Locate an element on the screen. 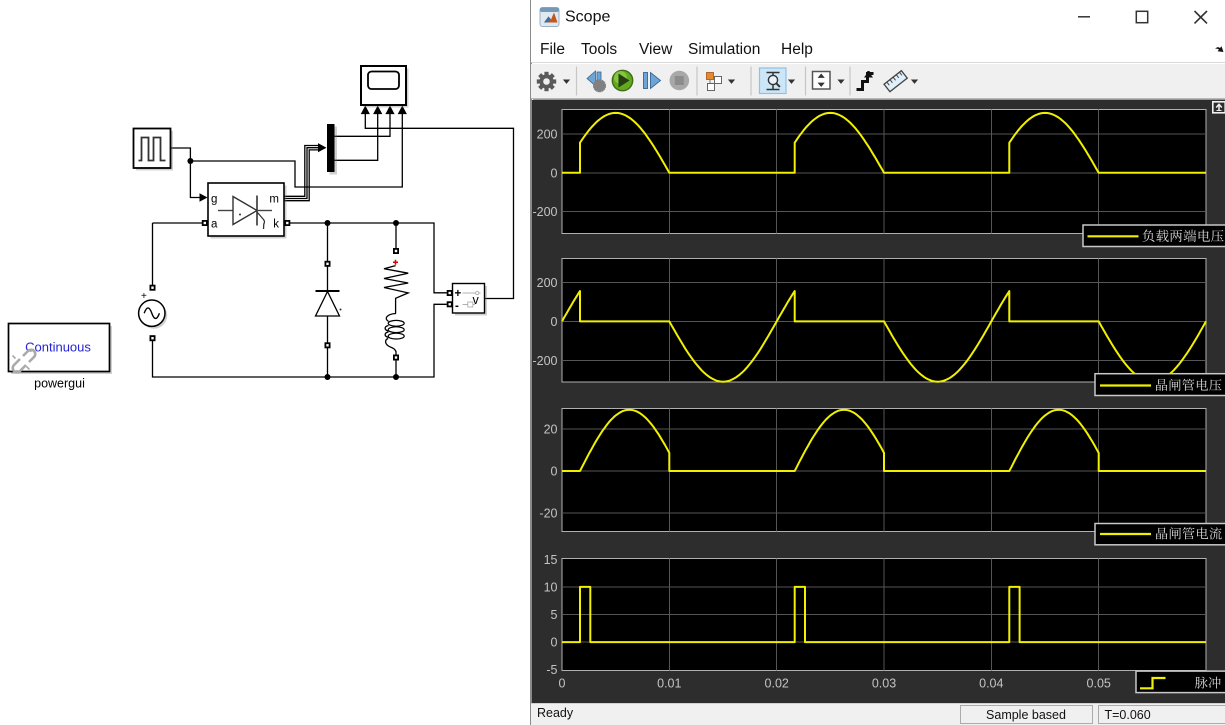 Image resolution: width=1225 pixels, height=725 pixels. svg-text: 5 is located at coordinates (554, 615).